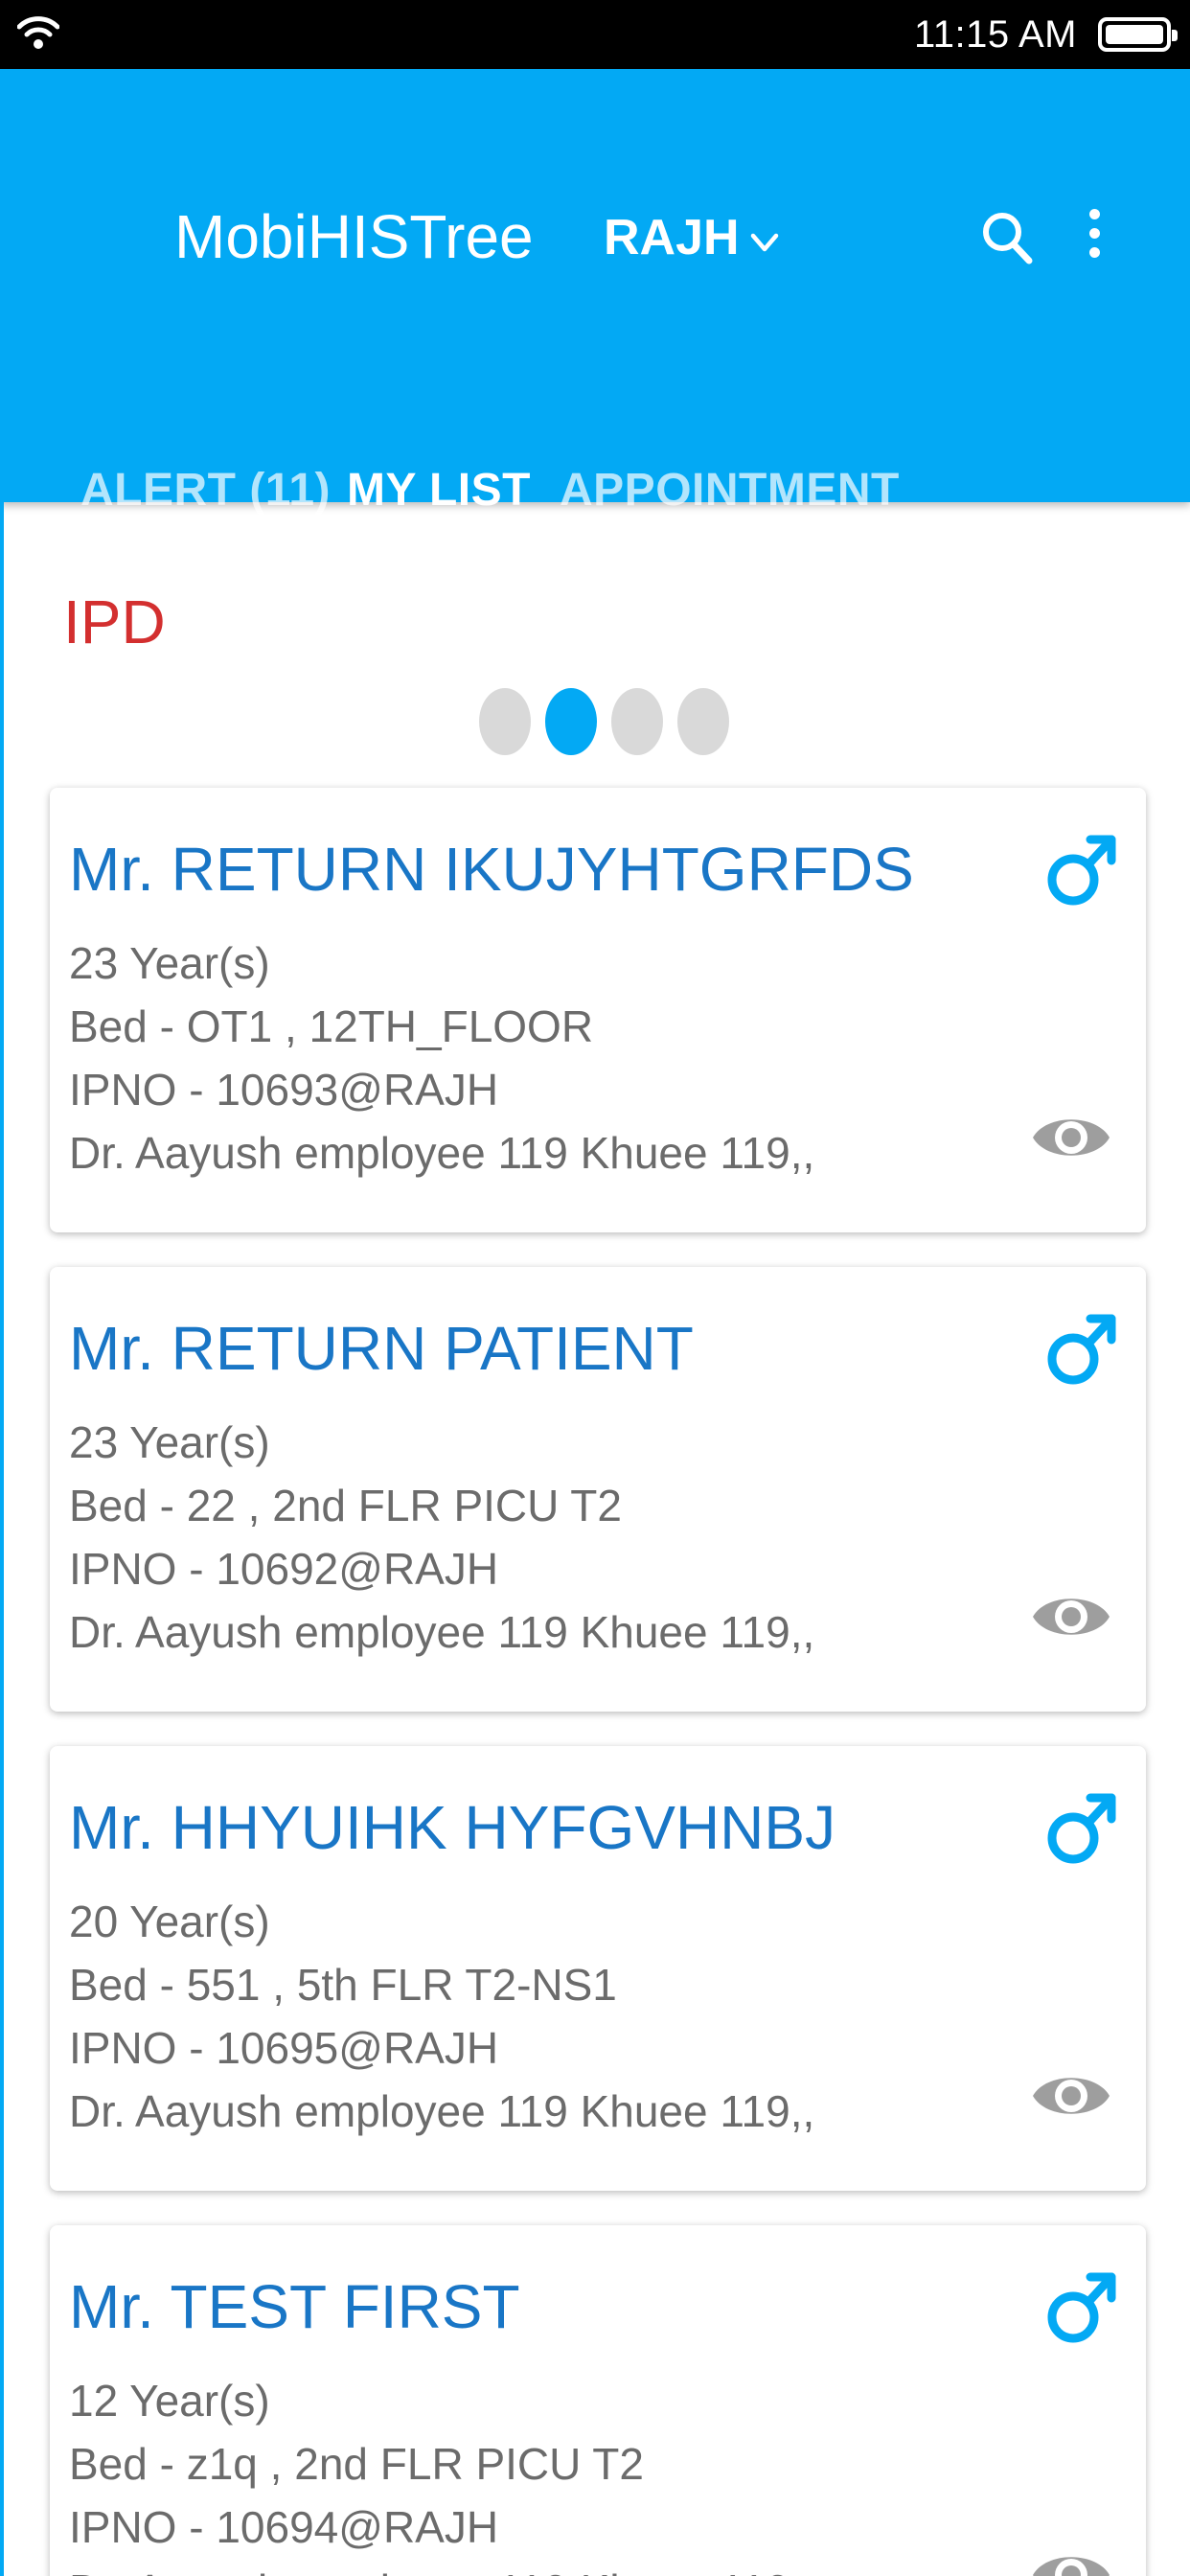  What do you see at coordinates (730, 490) in the screenshot?
I see `tab-appointment: APPOINTMENT` at bounding box center [730, 490].